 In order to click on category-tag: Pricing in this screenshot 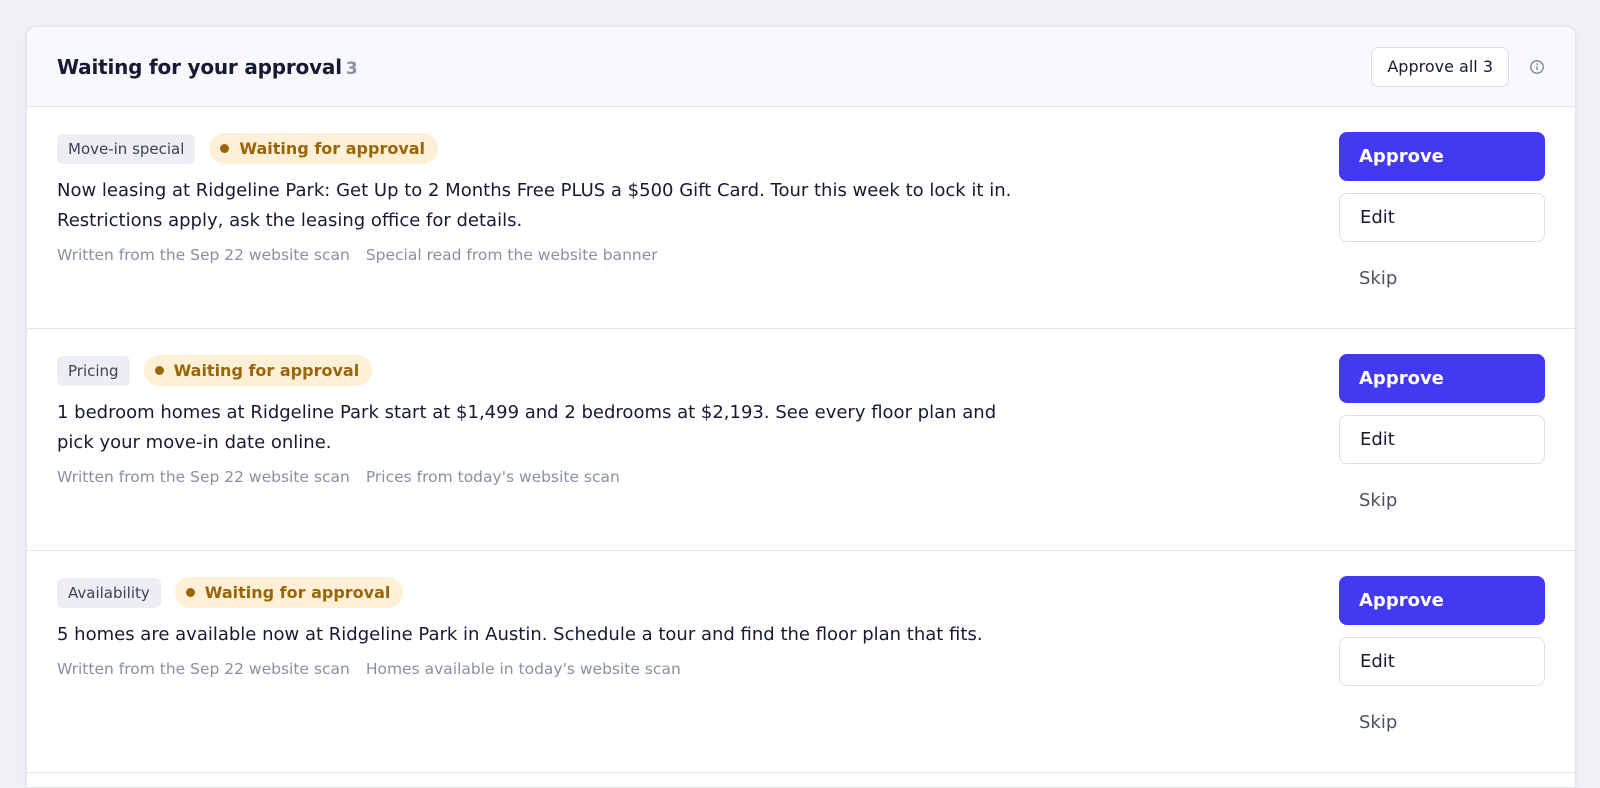, I will do `click(93, 370)`.